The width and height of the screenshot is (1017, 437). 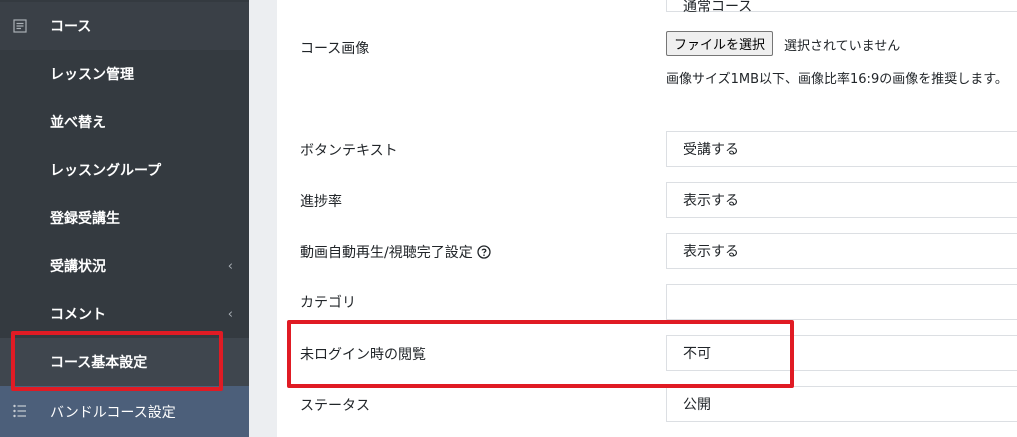 I want to click on progress-rate-select: 表示する, so click(x=841, y=200).